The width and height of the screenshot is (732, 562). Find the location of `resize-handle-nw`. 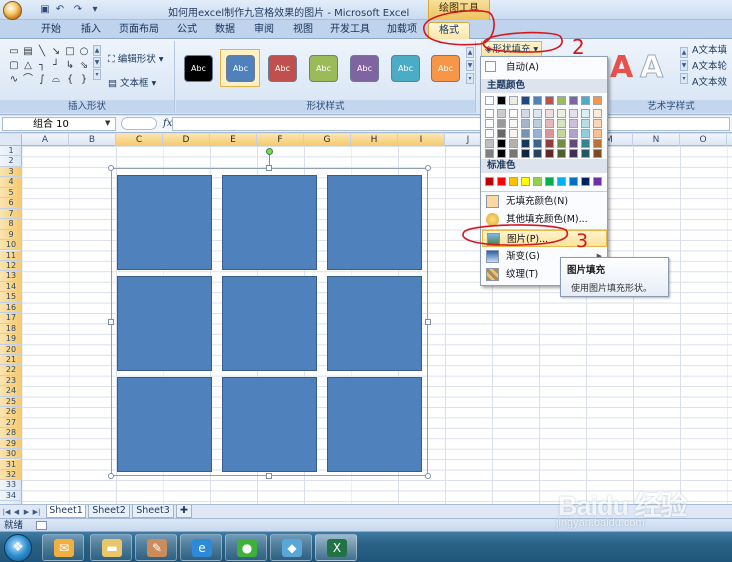

resize-handle-nw is located at coordinates (111, 168).